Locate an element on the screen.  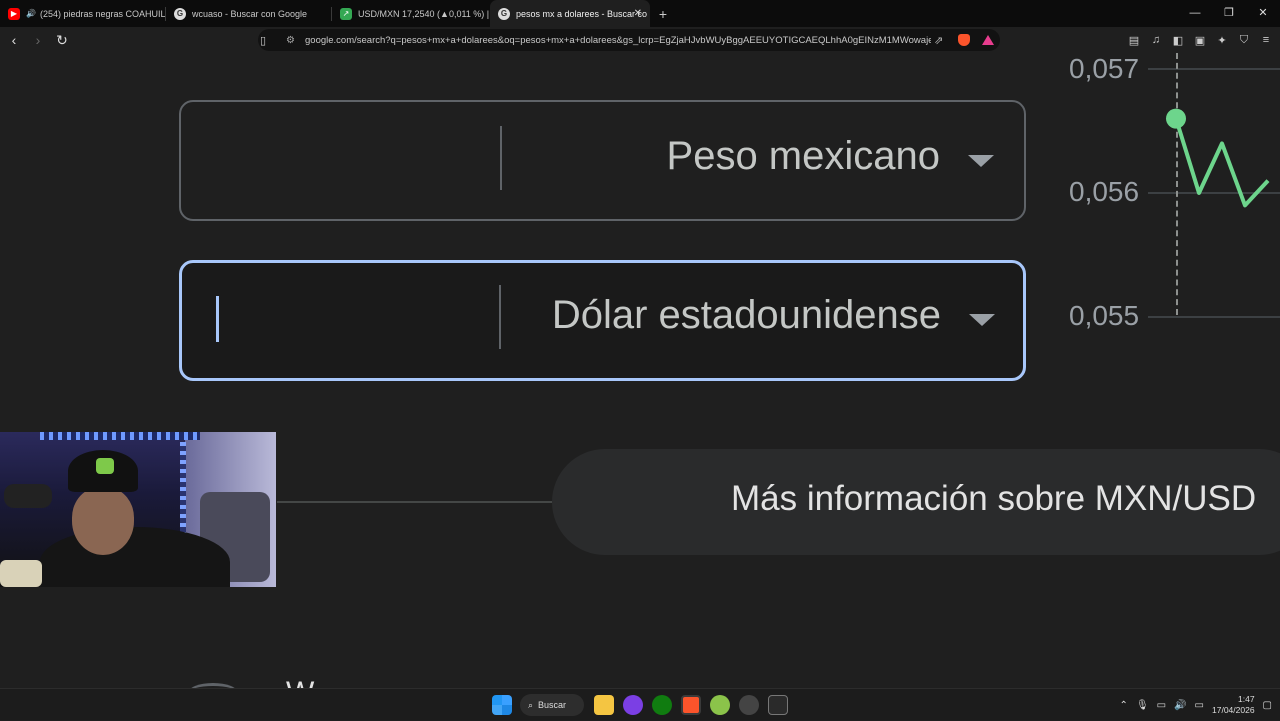
system-tray: ⌃ 🎙 ▭ 🔊 ▭ 1:47 17/04/2026 ▢ is located at coordinates (1196, 705).